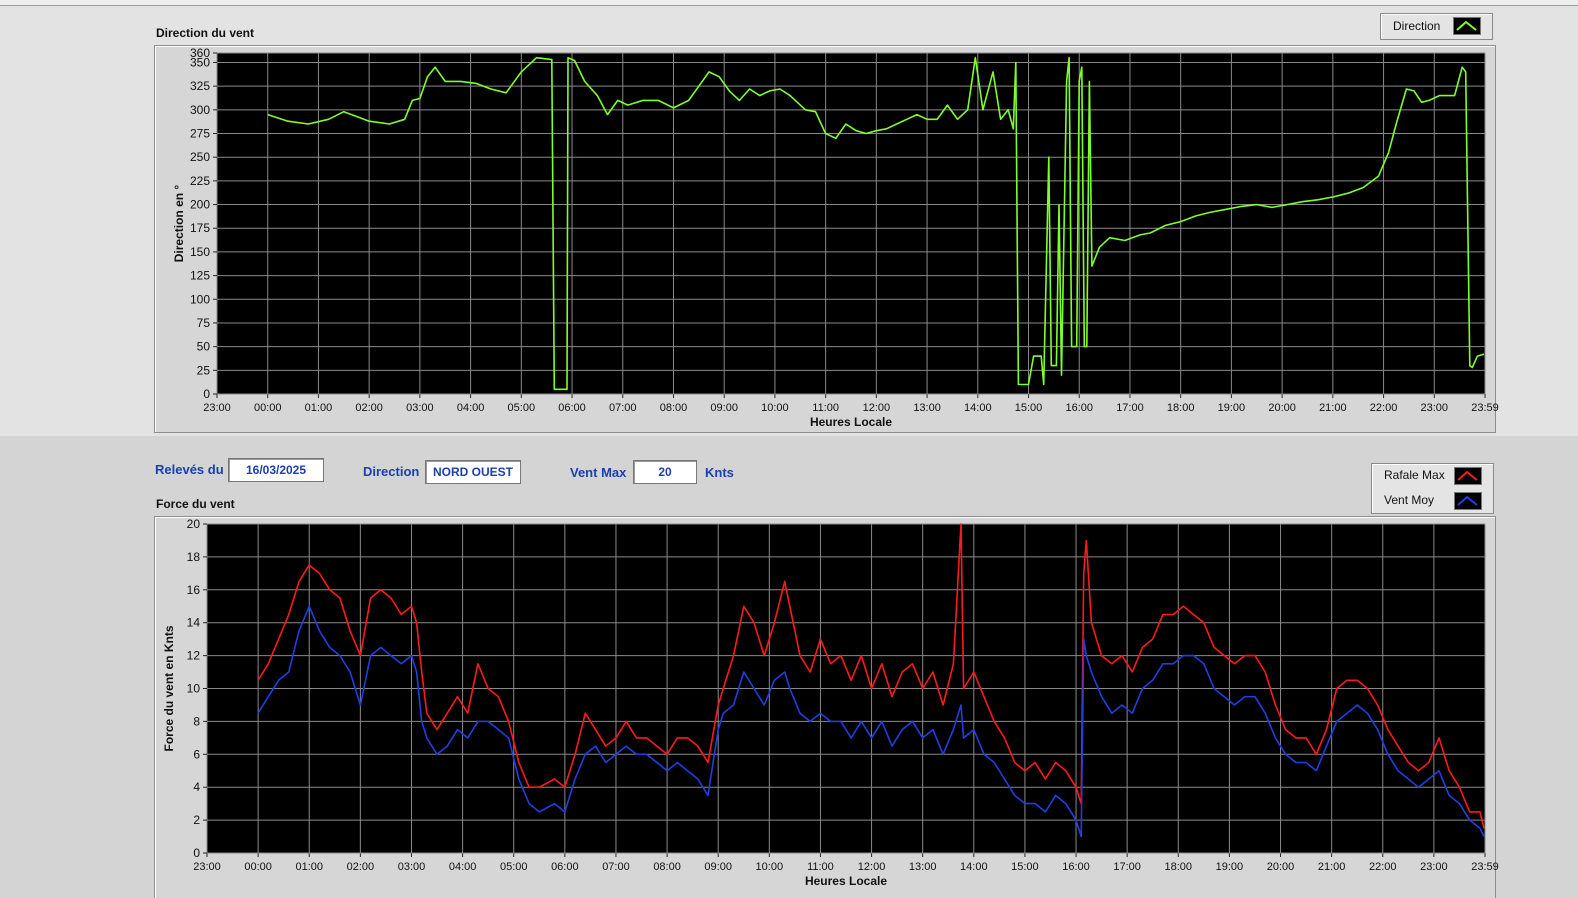 The height and width of the screenshot is (898, 1578). What do you see at coordinates (194, 623) in the screenshot?
I see `y-tick-label: 14` at bounding box center [194, 623].